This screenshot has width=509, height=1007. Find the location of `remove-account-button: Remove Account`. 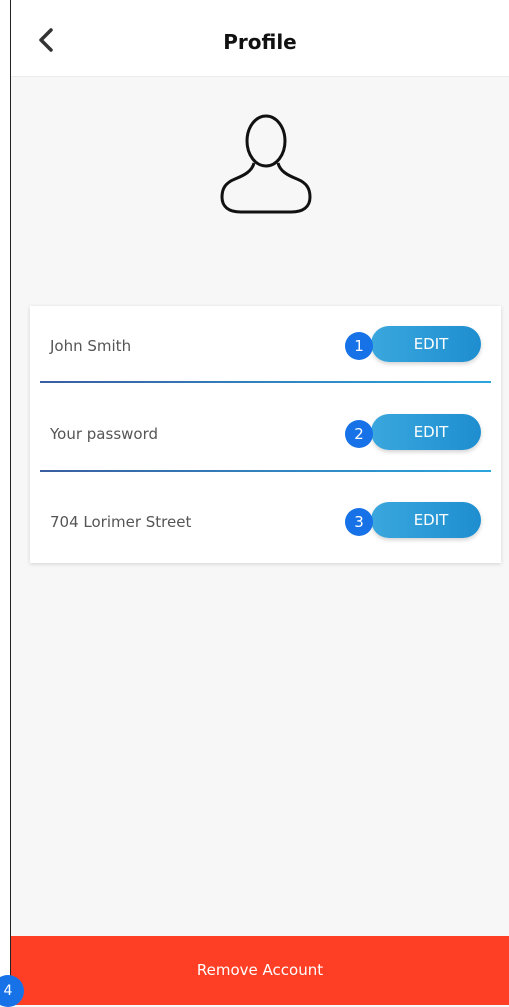

remove-account-button: Remove Account is located at coordinates (260, 970).